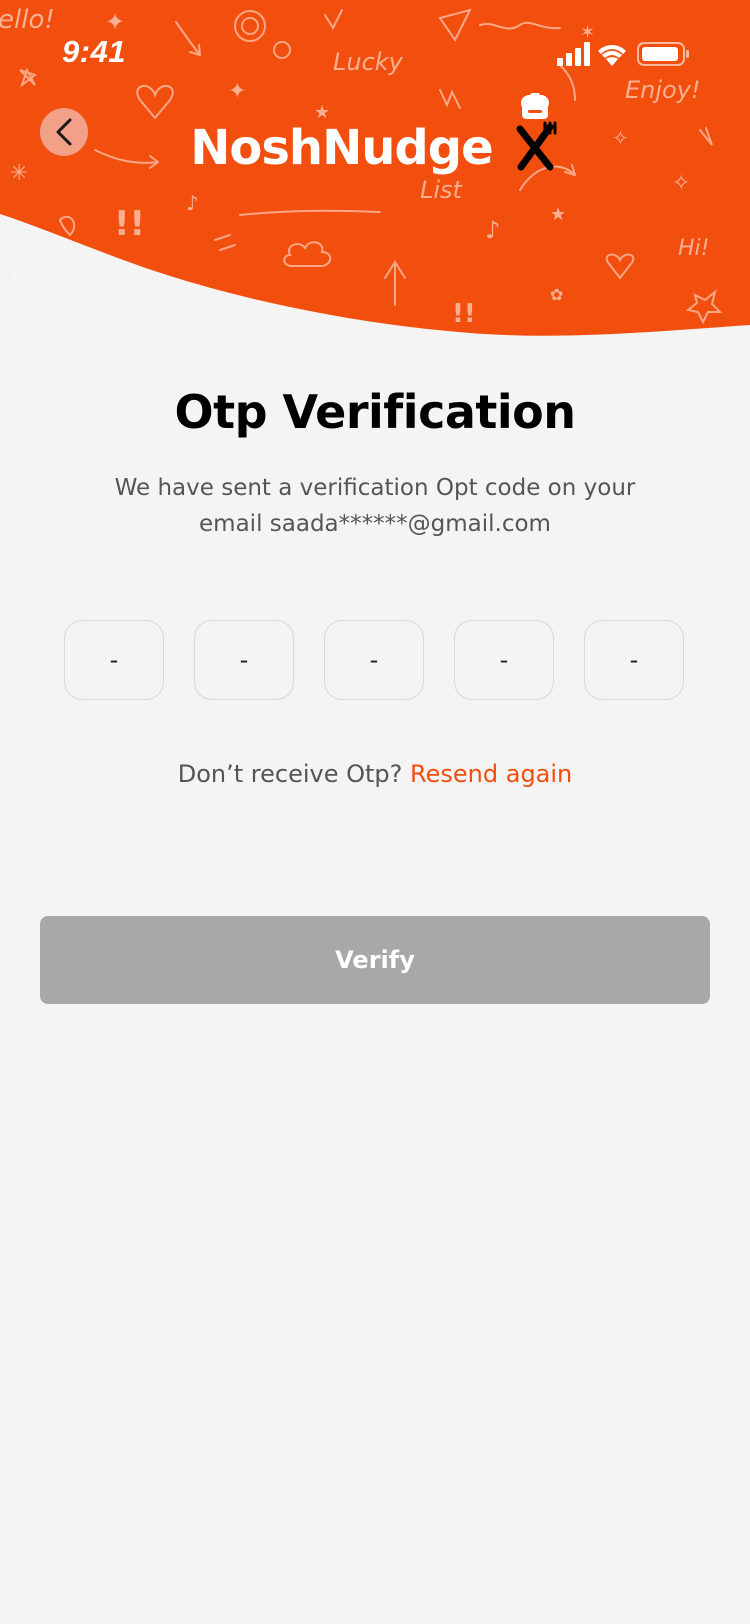 The image size is (750, 1624). I want to click on svg-text: List, so click(442, 190).